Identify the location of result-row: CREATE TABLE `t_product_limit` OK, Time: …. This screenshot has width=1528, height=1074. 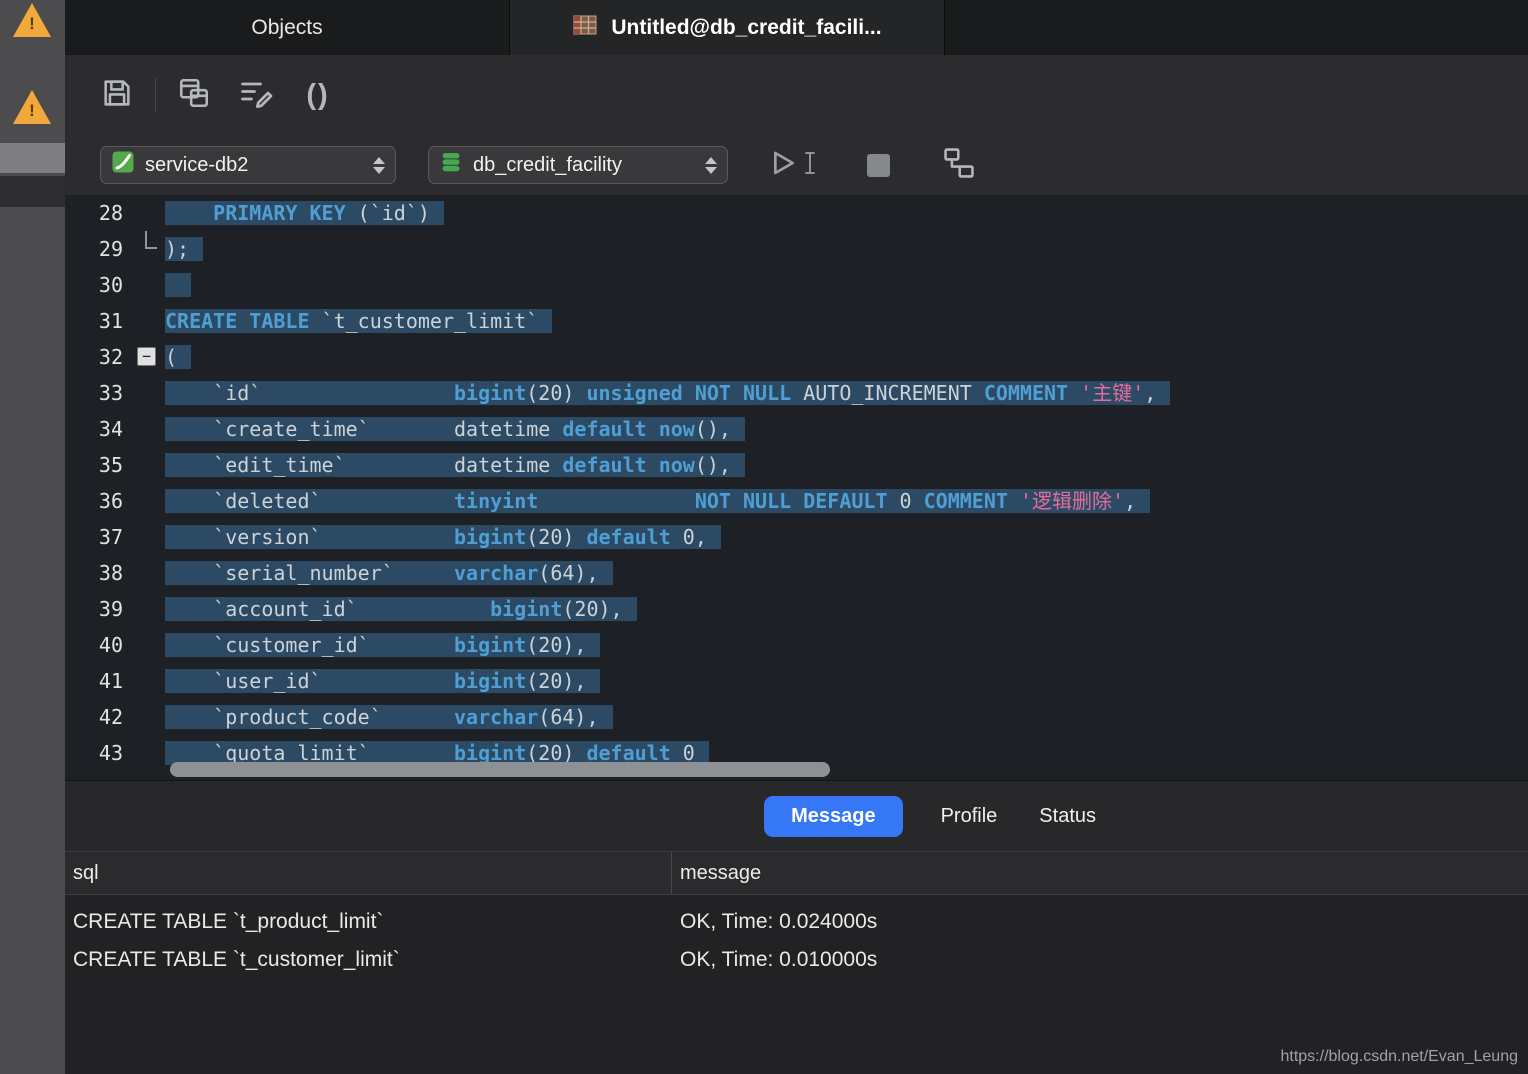
(796, 922).